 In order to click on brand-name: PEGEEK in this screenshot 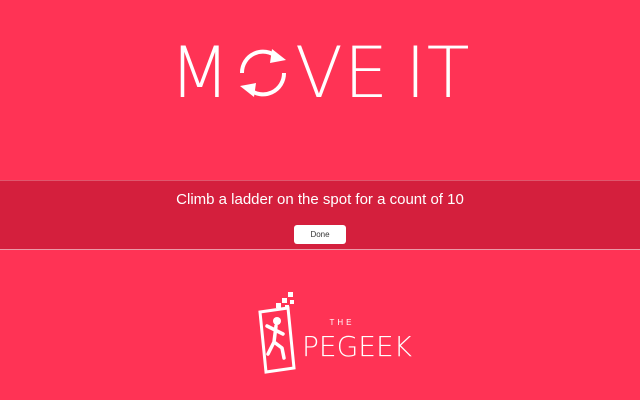, I will do `click(357, 346)`.